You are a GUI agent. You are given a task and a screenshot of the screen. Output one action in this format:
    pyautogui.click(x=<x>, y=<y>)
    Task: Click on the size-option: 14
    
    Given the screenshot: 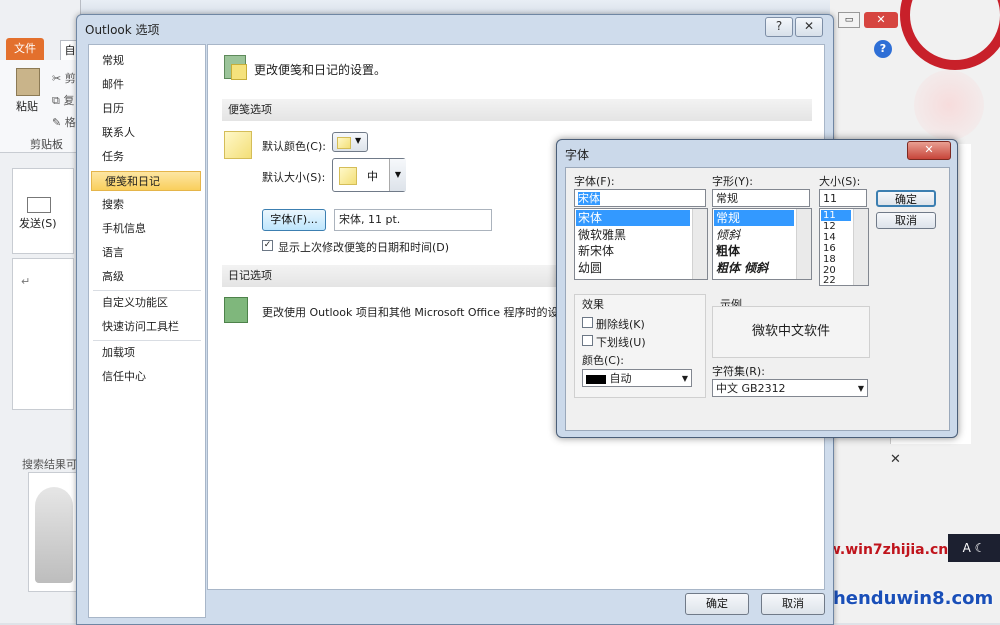 What is the action you would take?
    pyautogui.click(x=828, y=237)
    